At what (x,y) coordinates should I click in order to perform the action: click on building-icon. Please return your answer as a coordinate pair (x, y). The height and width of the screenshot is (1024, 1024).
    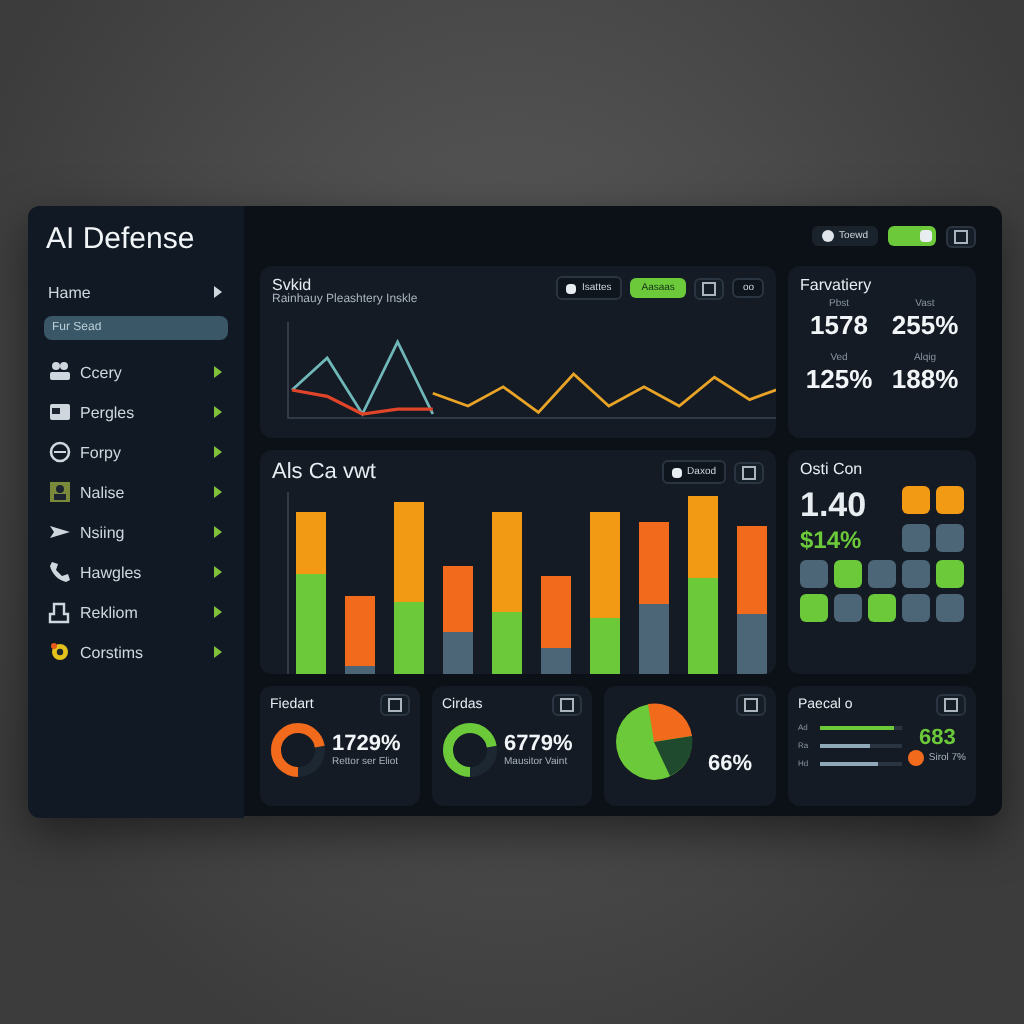
    Looking at the image, I should click on (60, 612).